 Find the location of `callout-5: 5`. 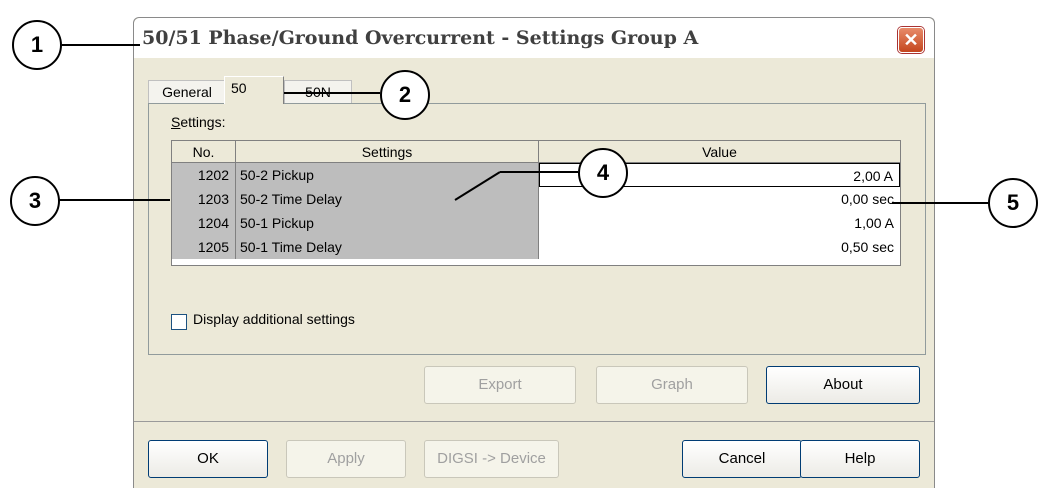

callout-5: 5 is located at coordinates (1013, 203).